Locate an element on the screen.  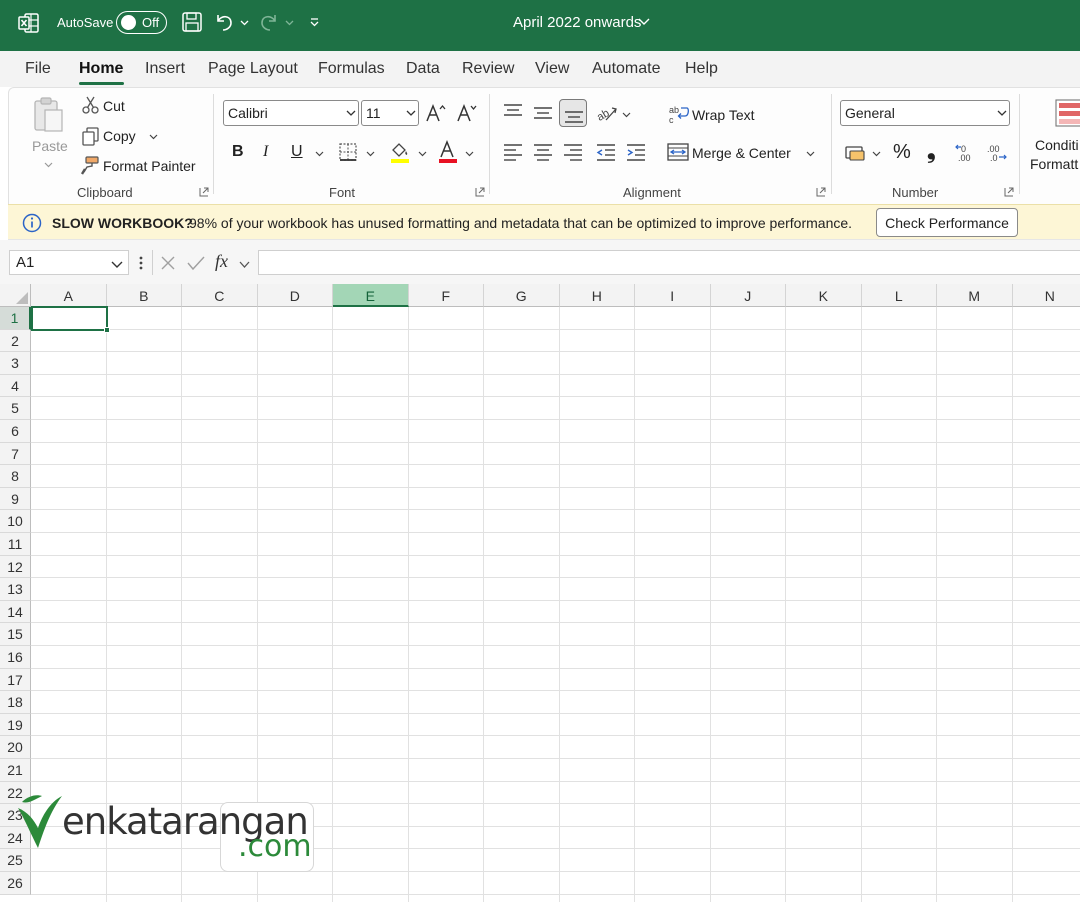
paste-label: Paste is located at coordinates (50, 146).